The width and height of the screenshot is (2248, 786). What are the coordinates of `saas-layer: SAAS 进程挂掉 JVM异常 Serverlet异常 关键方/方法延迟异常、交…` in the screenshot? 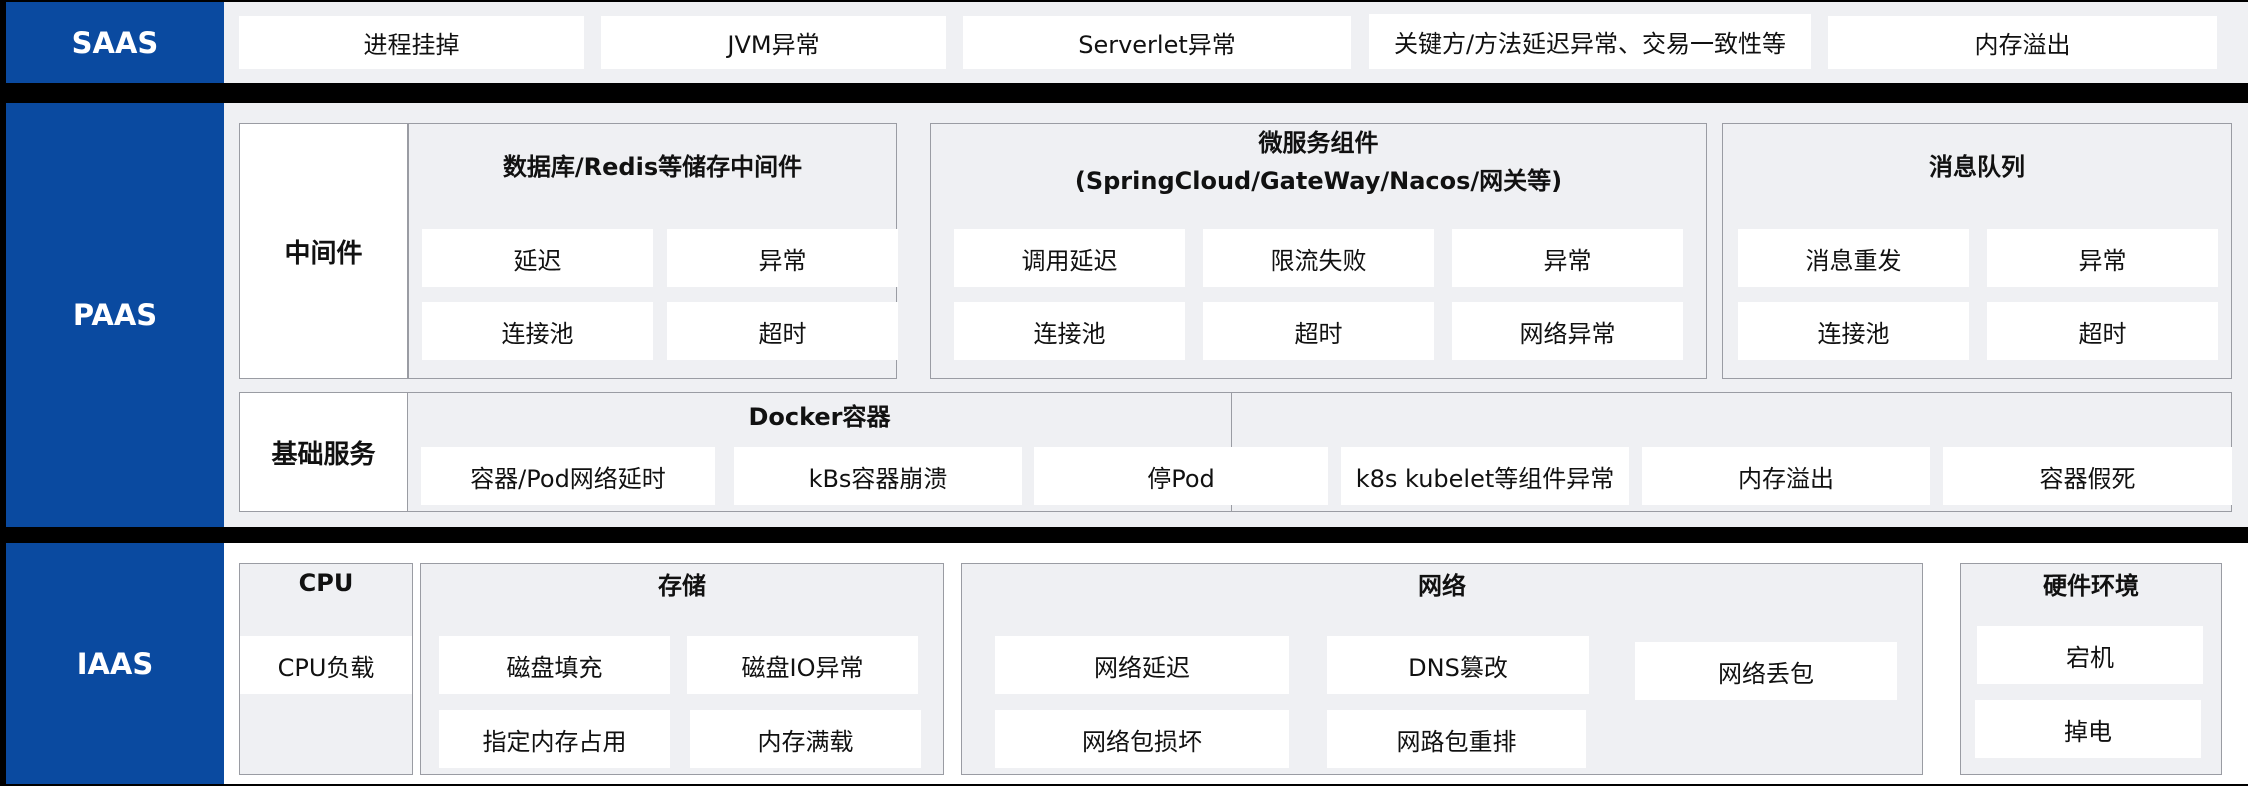 It's located at (1127, 42).